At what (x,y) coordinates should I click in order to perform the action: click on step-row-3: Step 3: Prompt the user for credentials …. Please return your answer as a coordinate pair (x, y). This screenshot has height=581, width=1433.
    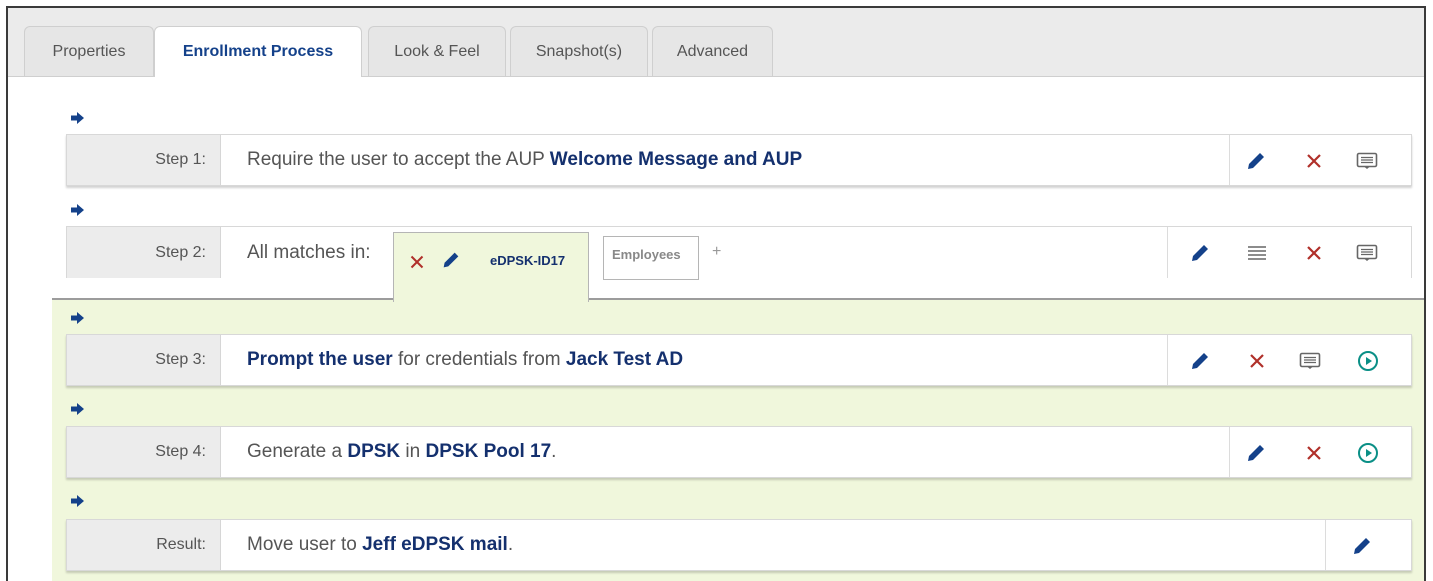
    Looking at the image, I should click on (739, 360).